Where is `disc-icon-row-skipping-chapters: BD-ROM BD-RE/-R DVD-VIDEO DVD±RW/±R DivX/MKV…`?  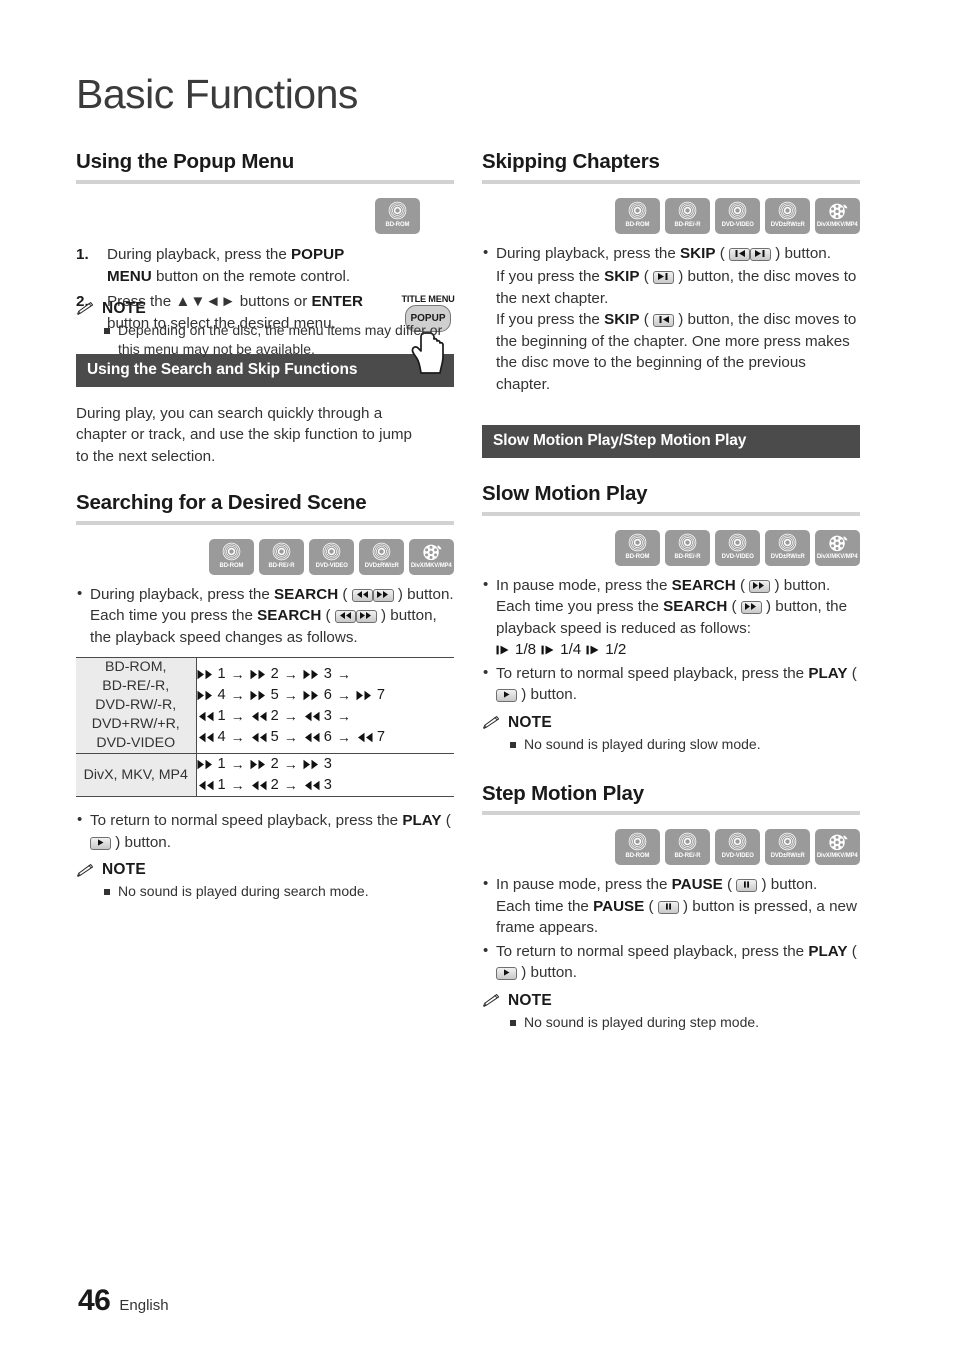
disc-icon-row-skipping-chapters: BD-ROM BD-RE/-R DVD-VIDEO DVD±RW/±R DivX/MKV… is located at coordinates (671, 215).